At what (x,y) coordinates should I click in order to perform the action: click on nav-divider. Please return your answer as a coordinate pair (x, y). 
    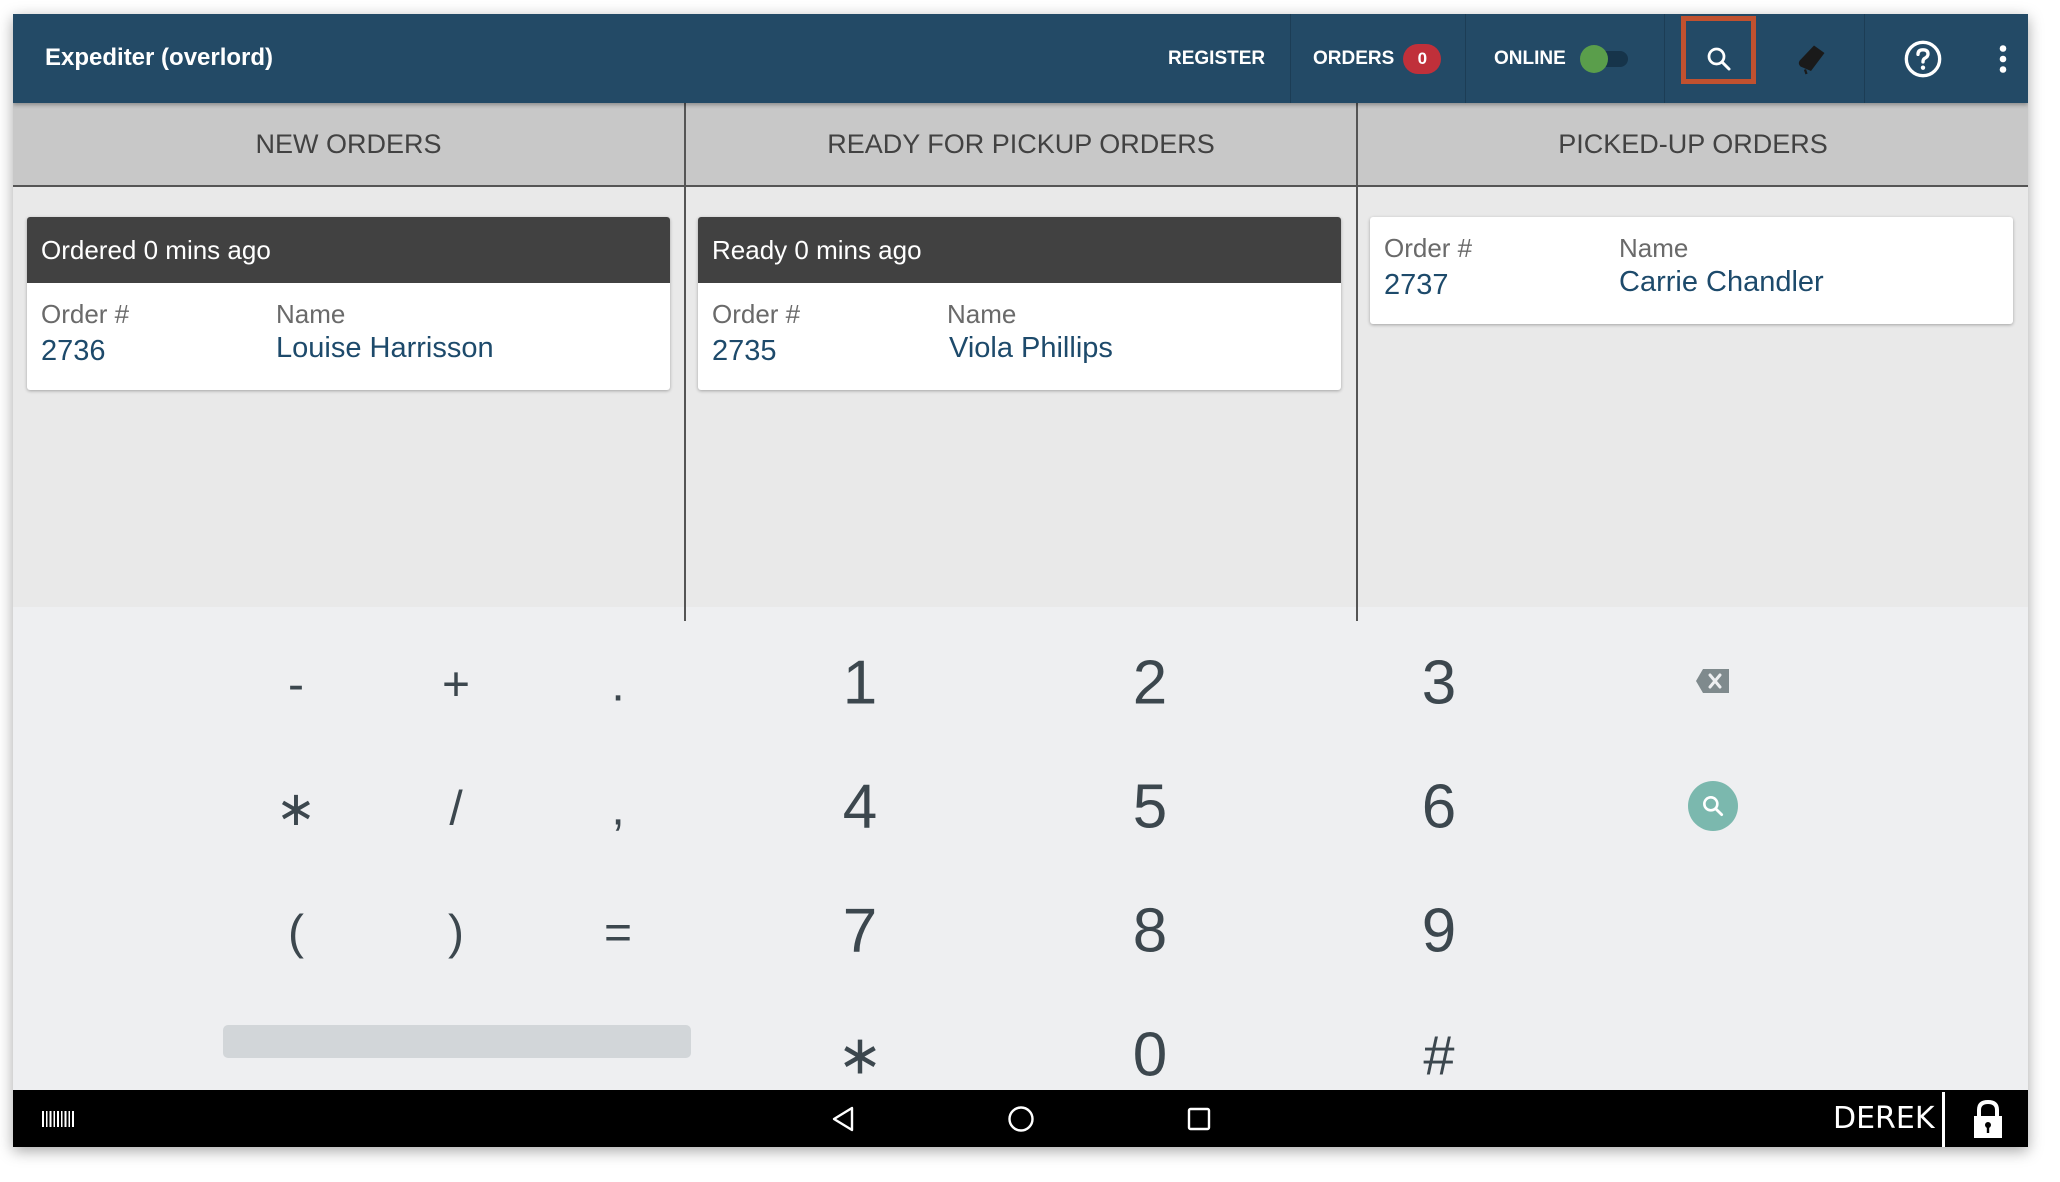
    Looking at the image, I should click on (1943, 1119).